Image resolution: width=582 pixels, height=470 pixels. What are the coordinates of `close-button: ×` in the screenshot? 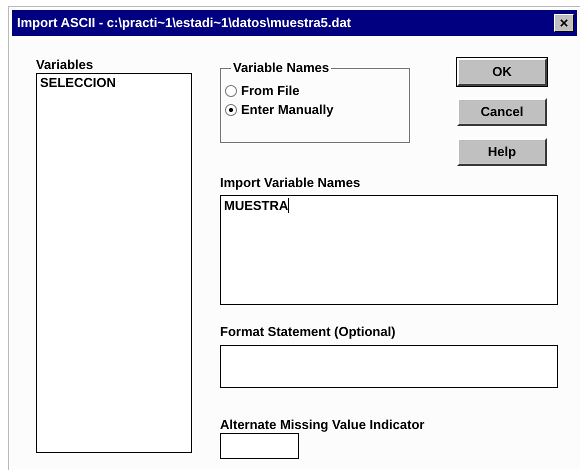 It's located at (564, 23).